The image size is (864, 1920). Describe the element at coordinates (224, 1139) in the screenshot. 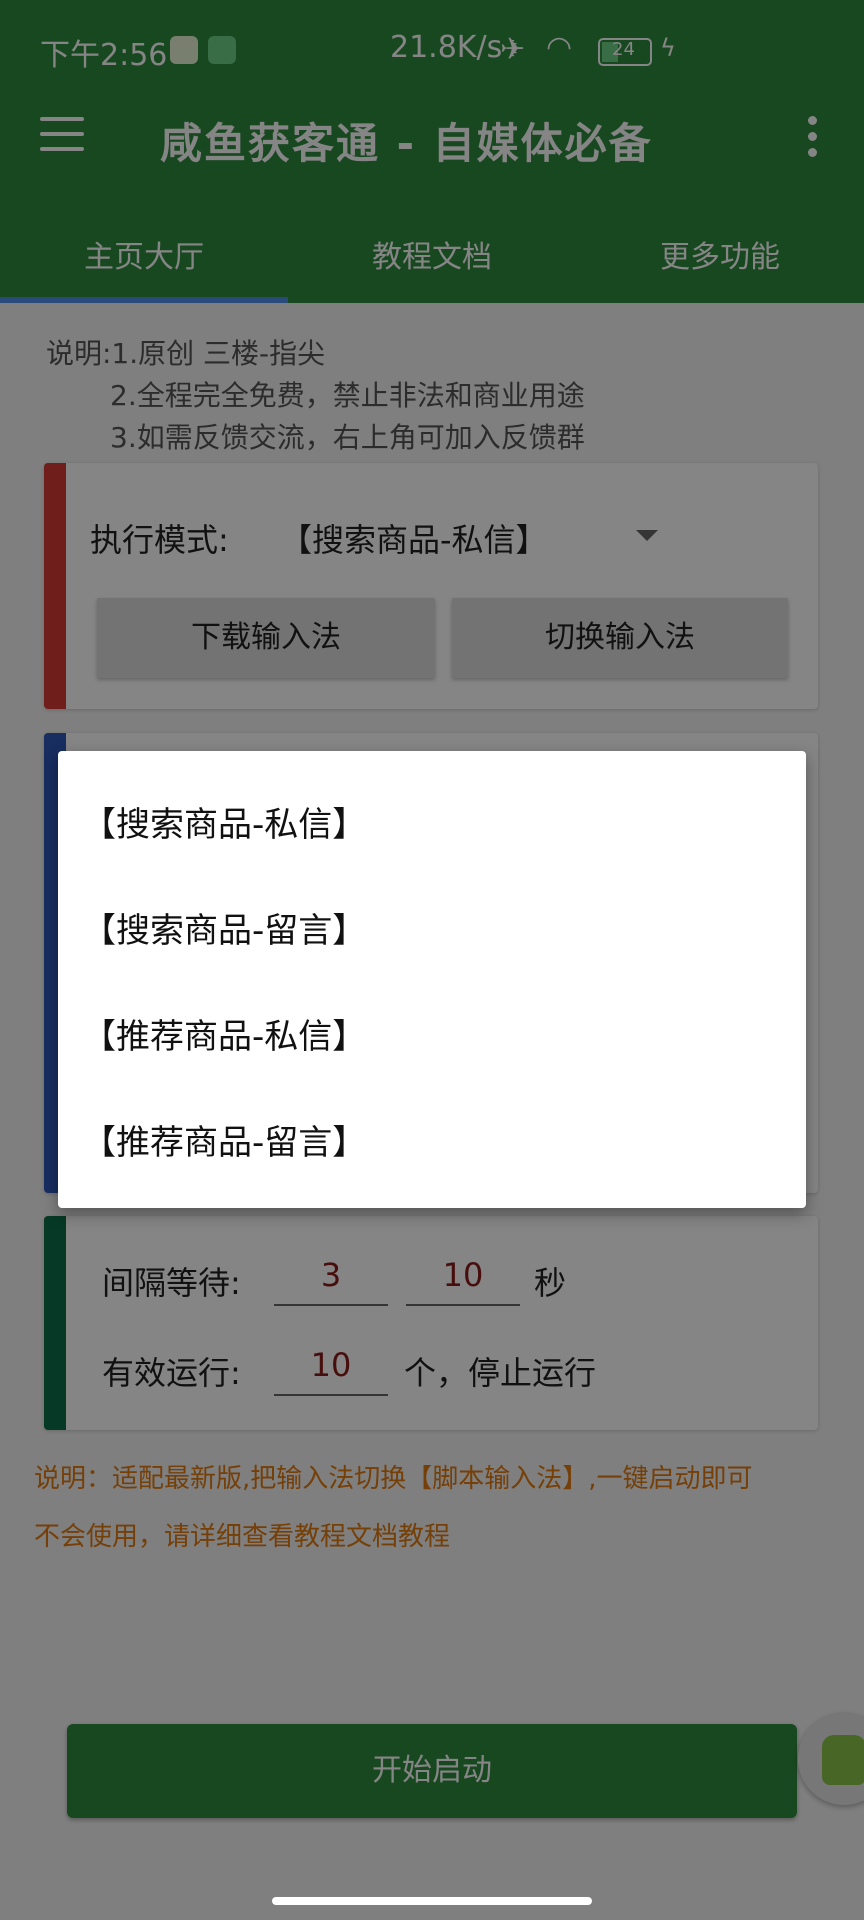

I see `option-recommend-comment: 【推荐商品-留言】` at that location.